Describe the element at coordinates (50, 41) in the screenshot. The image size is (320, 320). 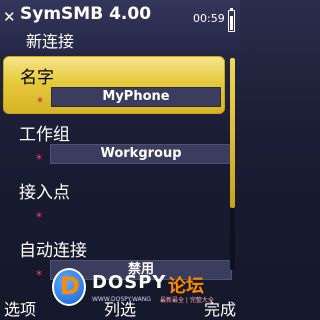
I see `page-title: 新连接` at that location.